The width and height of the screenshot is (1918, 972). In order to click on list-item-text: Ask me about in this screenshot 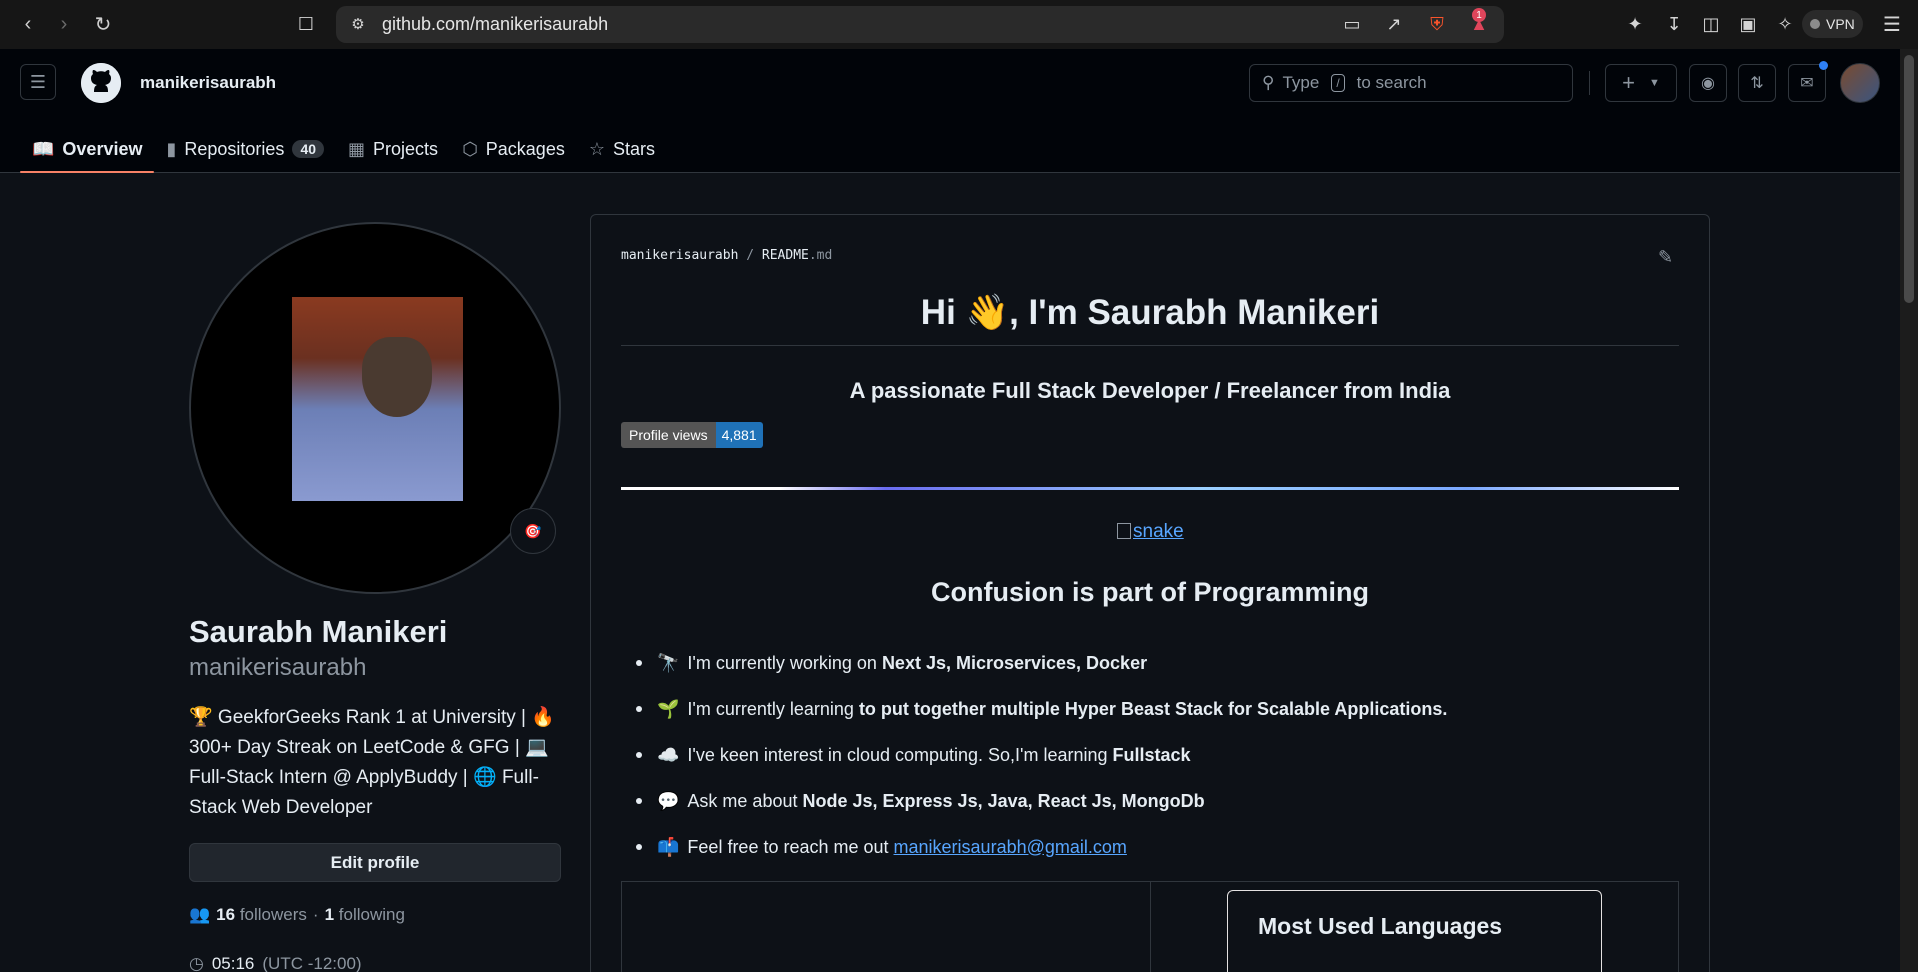, I will do `click(745, 800)`.